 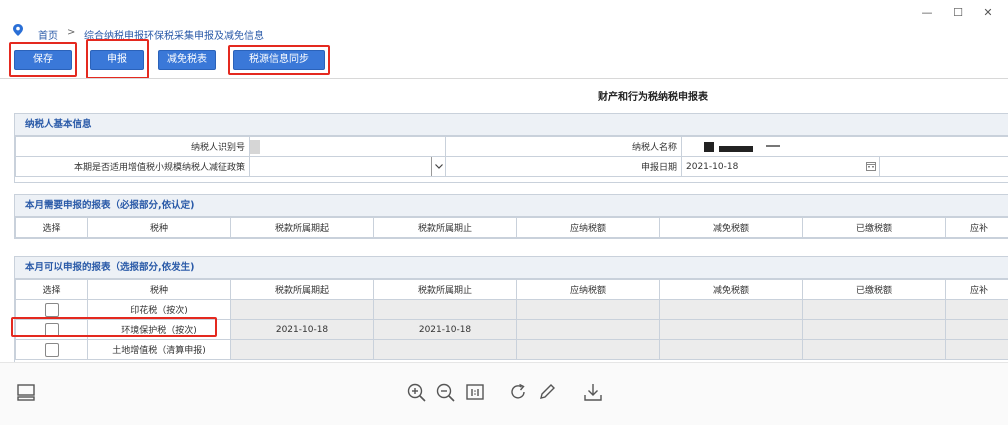 I want to click on maximize-button: ☐, so click(x=958, y=13).